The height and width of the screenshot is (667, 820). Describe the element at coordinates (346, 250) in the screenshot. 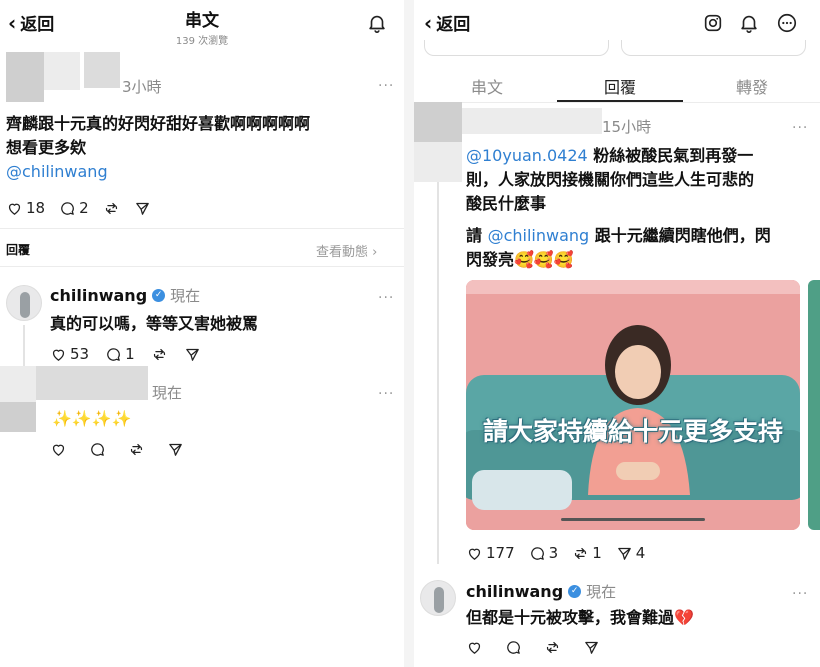

I see `view-activity-link: 查看動態 ›` at that location.